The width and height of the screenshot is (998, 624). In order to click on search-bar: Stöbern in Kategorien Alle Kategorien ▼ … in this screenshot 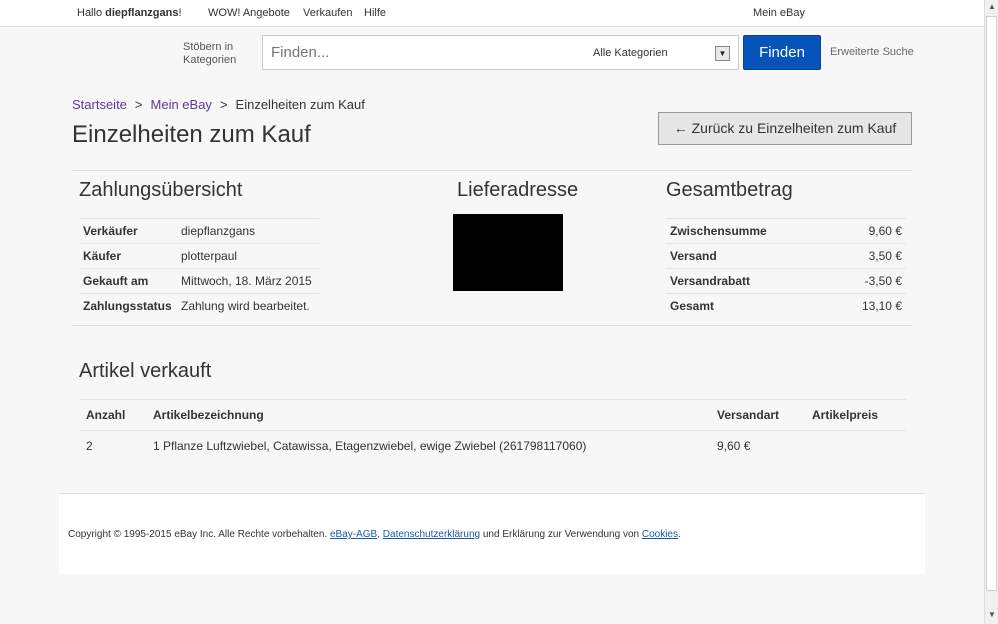, I will do `click(492, 52)`.